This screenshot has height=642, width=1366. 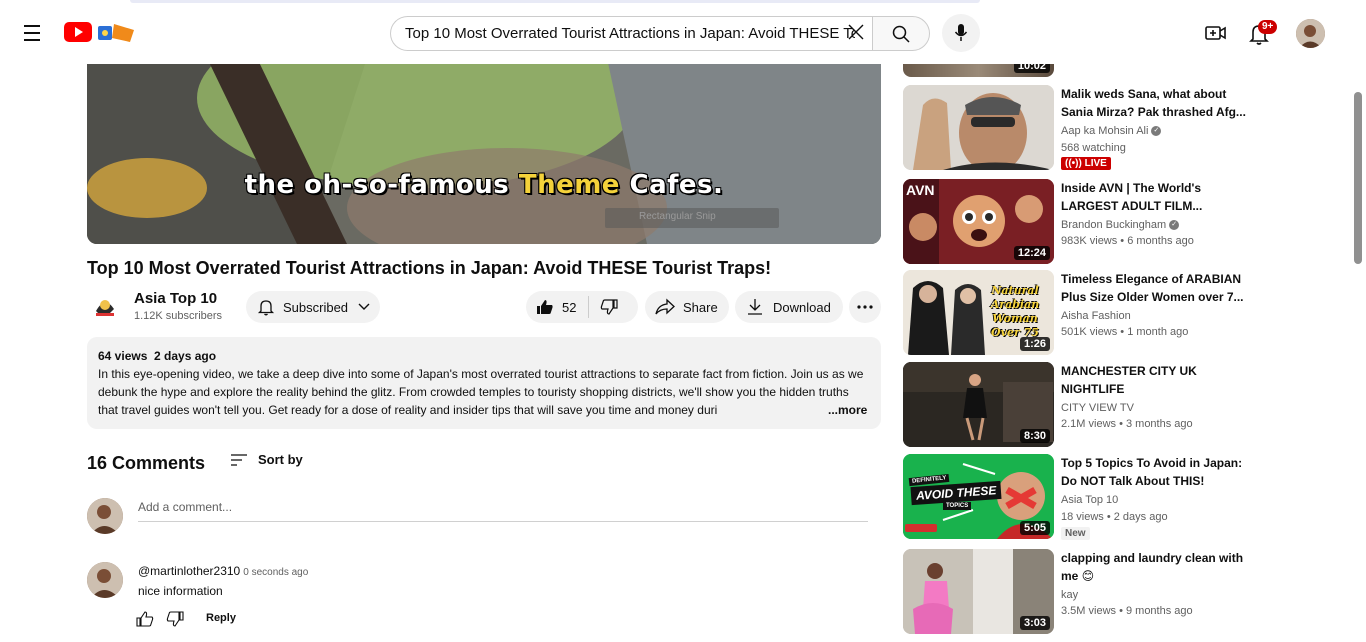 What do you see at coordinates (609, 307) in the screenshot?
I see `dislike-icon` at bounding box center [609, 307].